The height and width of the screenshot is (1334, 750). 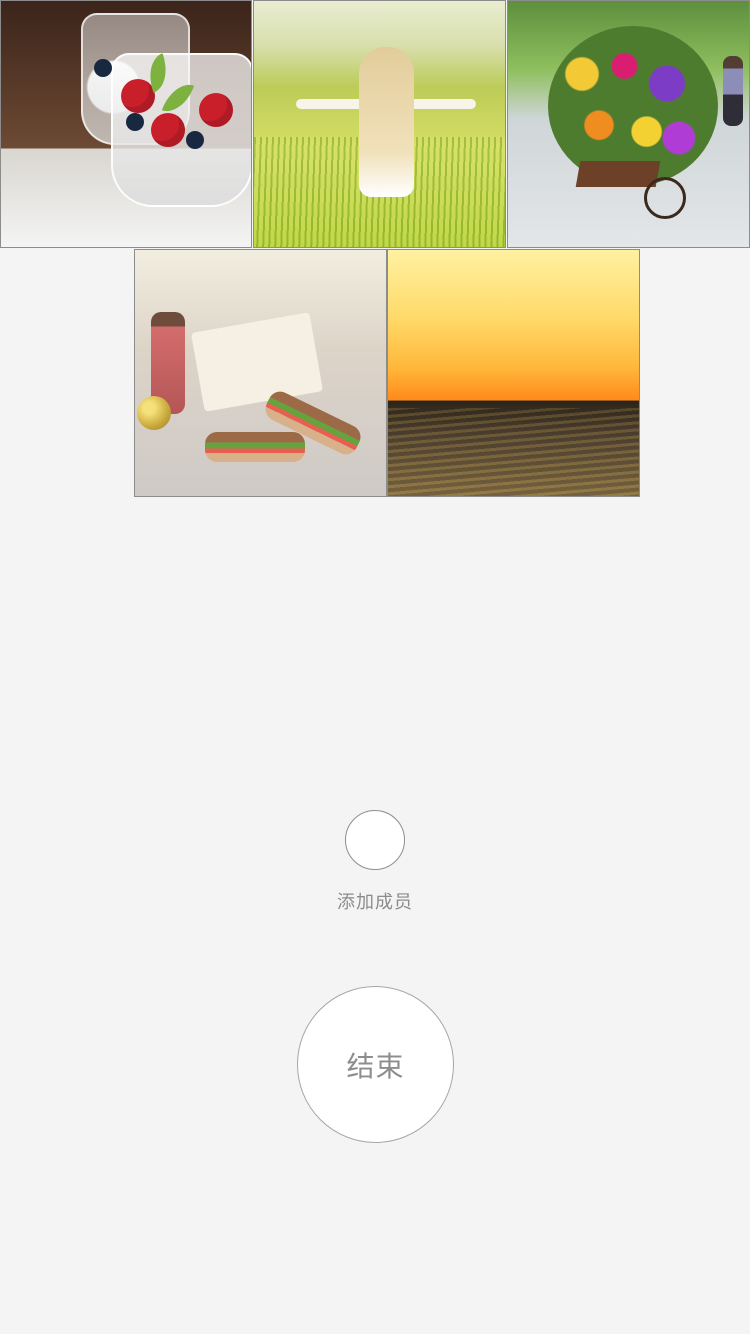 What do you see at coordinates (664, 198) in the screenshot?
I see `cart-wheel-icon` at bounding box center [664, 198].